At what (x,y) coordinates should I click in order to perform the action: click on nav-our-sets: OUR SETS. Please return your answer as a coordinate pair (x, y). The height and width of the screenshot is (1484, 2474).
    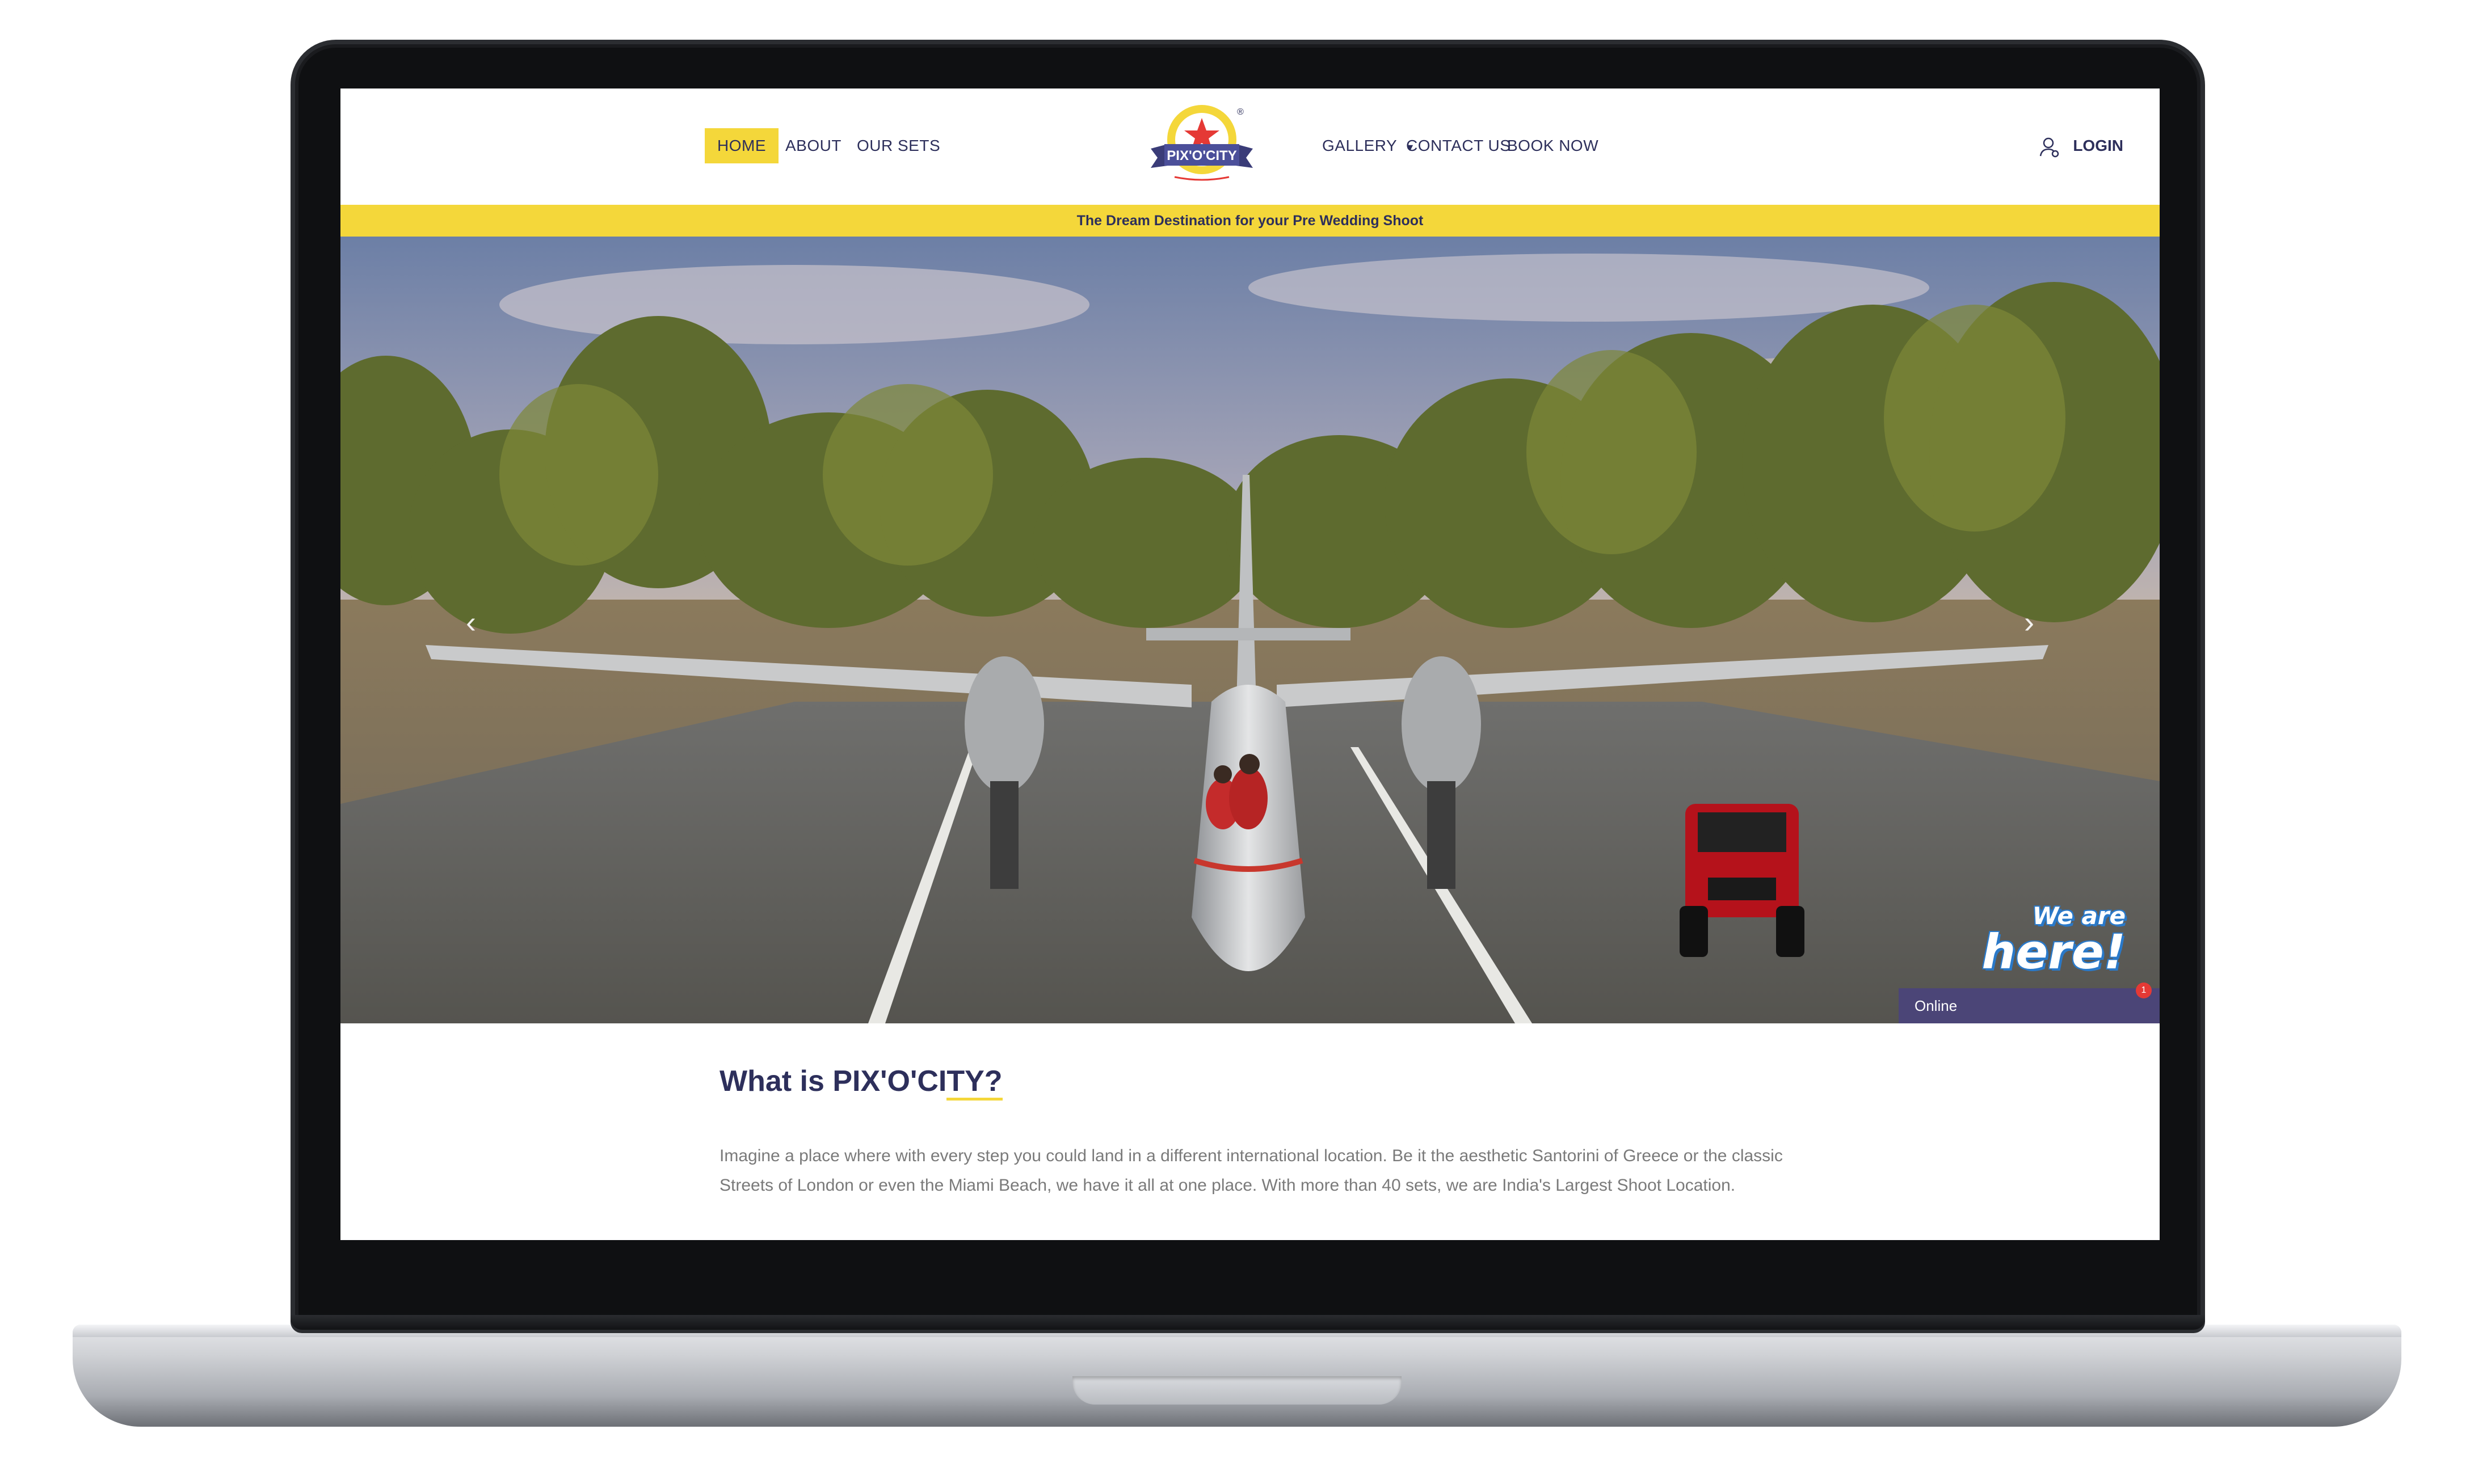
    Looking at the image, I should click on (898, 145).